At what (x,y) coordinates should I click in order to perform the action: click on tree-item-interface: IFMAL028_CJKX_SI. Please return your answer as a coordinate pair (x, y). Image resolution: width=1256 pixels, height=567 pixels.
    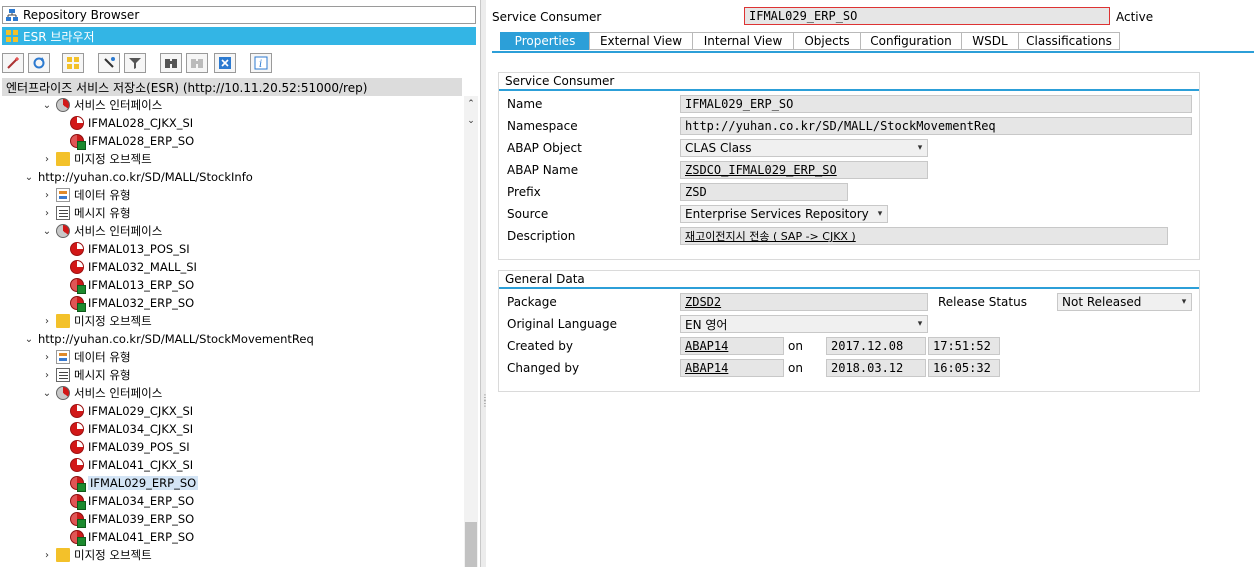
    Looking at the image, I should click on (126, 123).